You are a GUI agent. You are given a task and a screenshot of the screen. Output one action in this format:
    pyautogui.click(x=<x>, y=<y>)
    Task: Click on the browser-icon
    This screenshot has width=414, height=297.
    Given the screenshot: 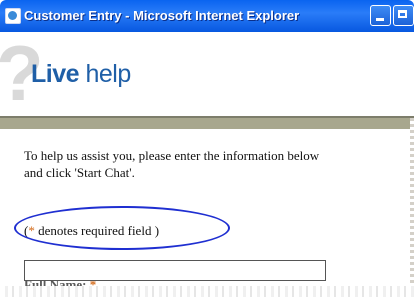 What is the action you would take?
    pyautogui.click(x=13, y=16)
    